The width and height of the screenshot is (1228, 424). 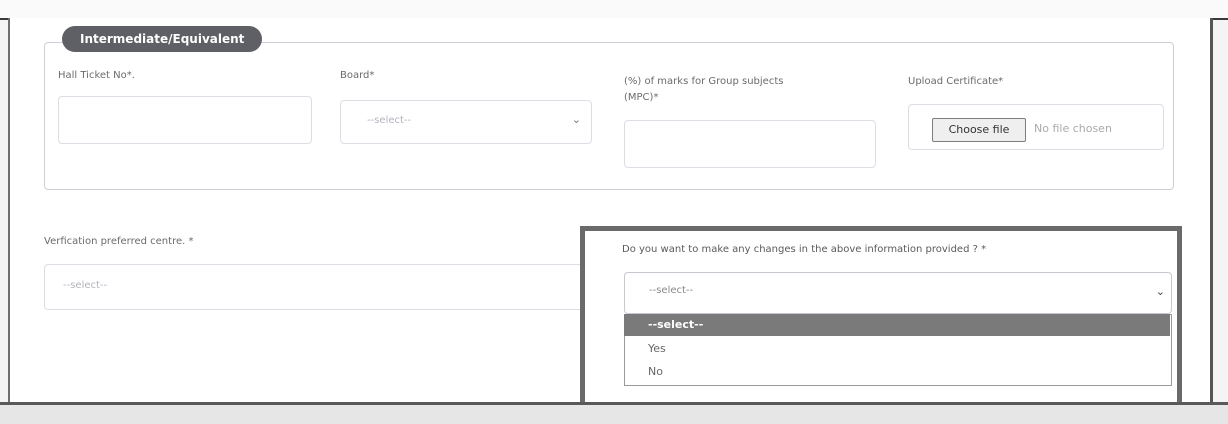 I want to click on board-select: --select-- ⌄, so click(x=466, y=122).